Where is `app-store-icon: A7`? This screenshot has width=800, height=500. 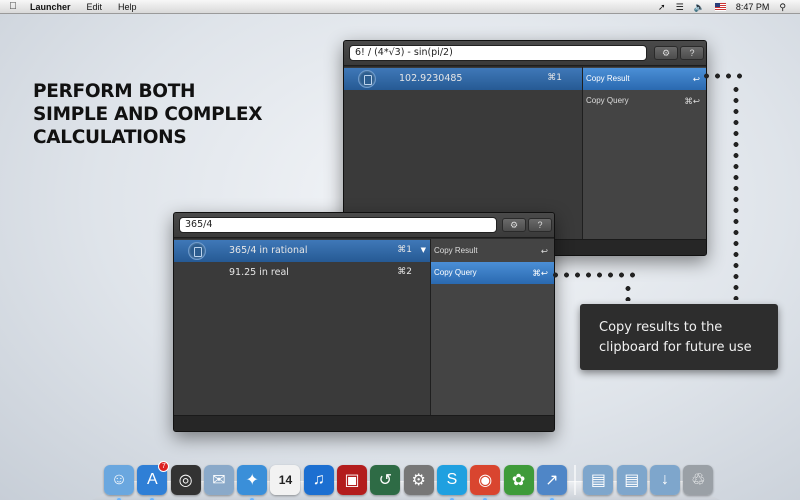
app-store-icon: A7 is located at coordinates (153, 480).